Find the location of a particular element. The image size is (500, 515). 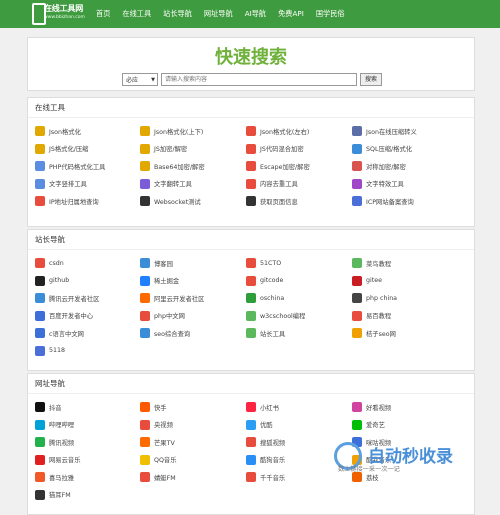

link-item: 好看视频 is located at coordinates (371, 407).